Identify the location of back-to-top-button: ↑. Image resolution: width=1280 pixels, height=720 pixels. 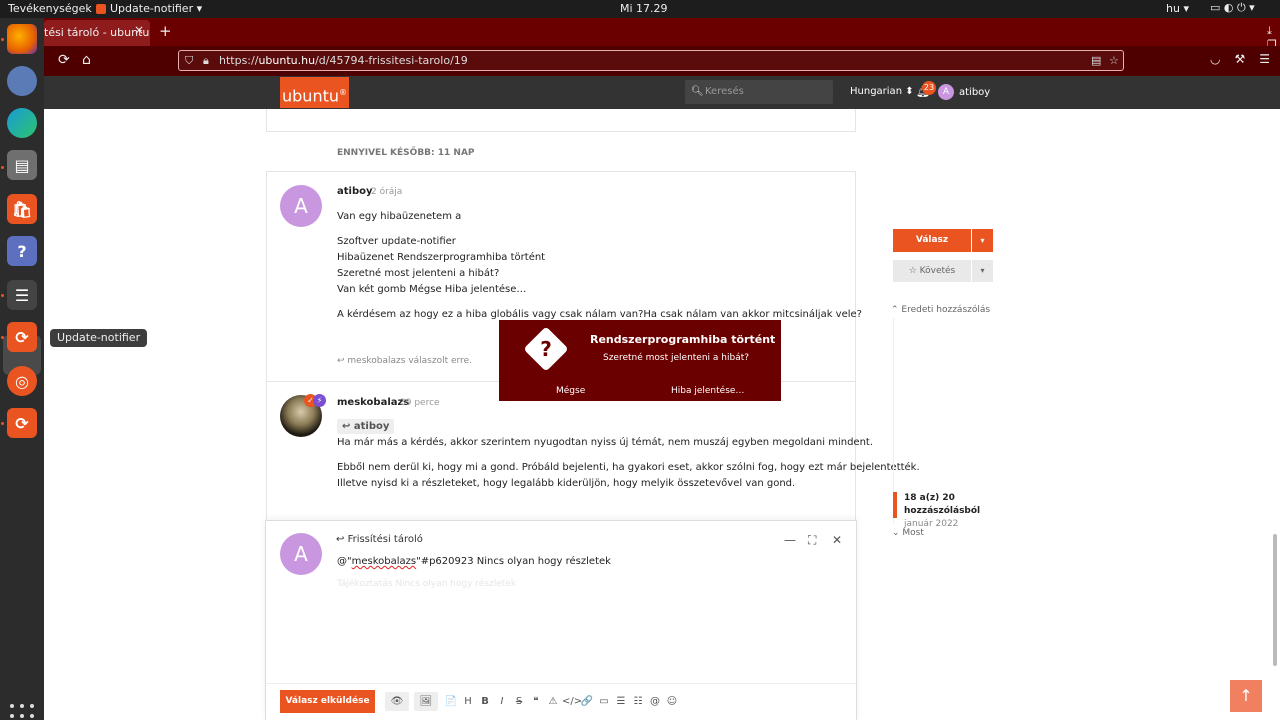
(1246, 696).